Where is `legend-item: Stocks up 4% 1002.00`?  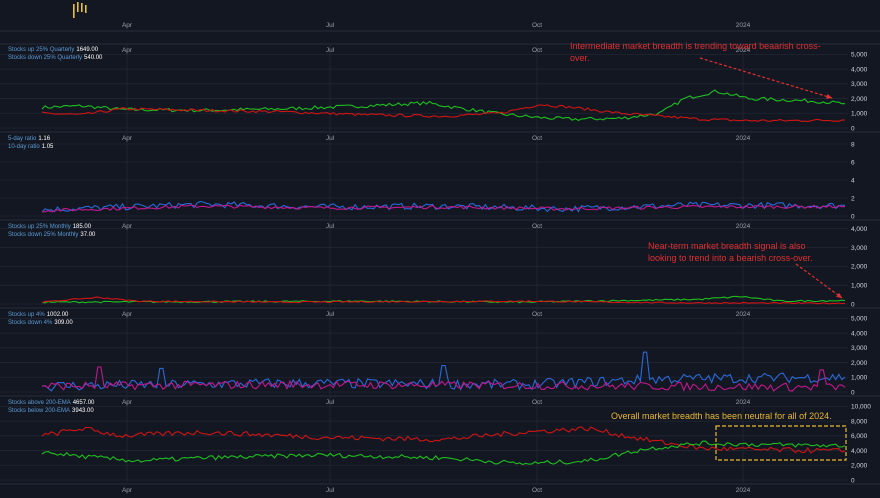
legend-item: Stocks up 4% 1002.00 is located at coordinates (38, 315).